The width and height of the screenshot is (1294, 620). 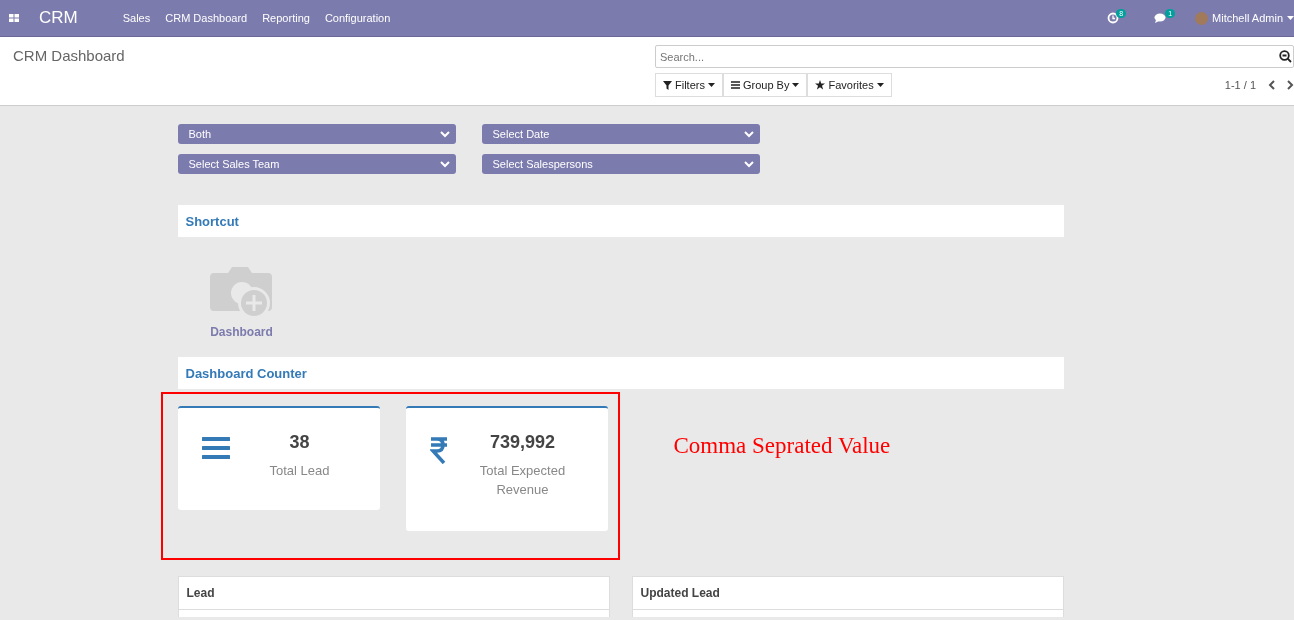 What do you see at coordinates (522, 442) in the screenshot?
I see `counter-value: 739,992` at bounding box center [522, 442].